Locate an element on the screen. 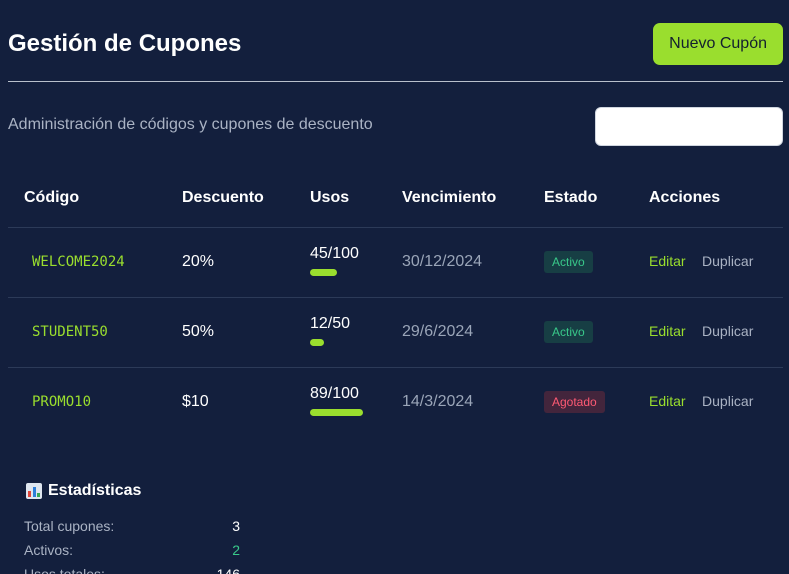  bar-chart-icon is located at coordinates (34, 491).